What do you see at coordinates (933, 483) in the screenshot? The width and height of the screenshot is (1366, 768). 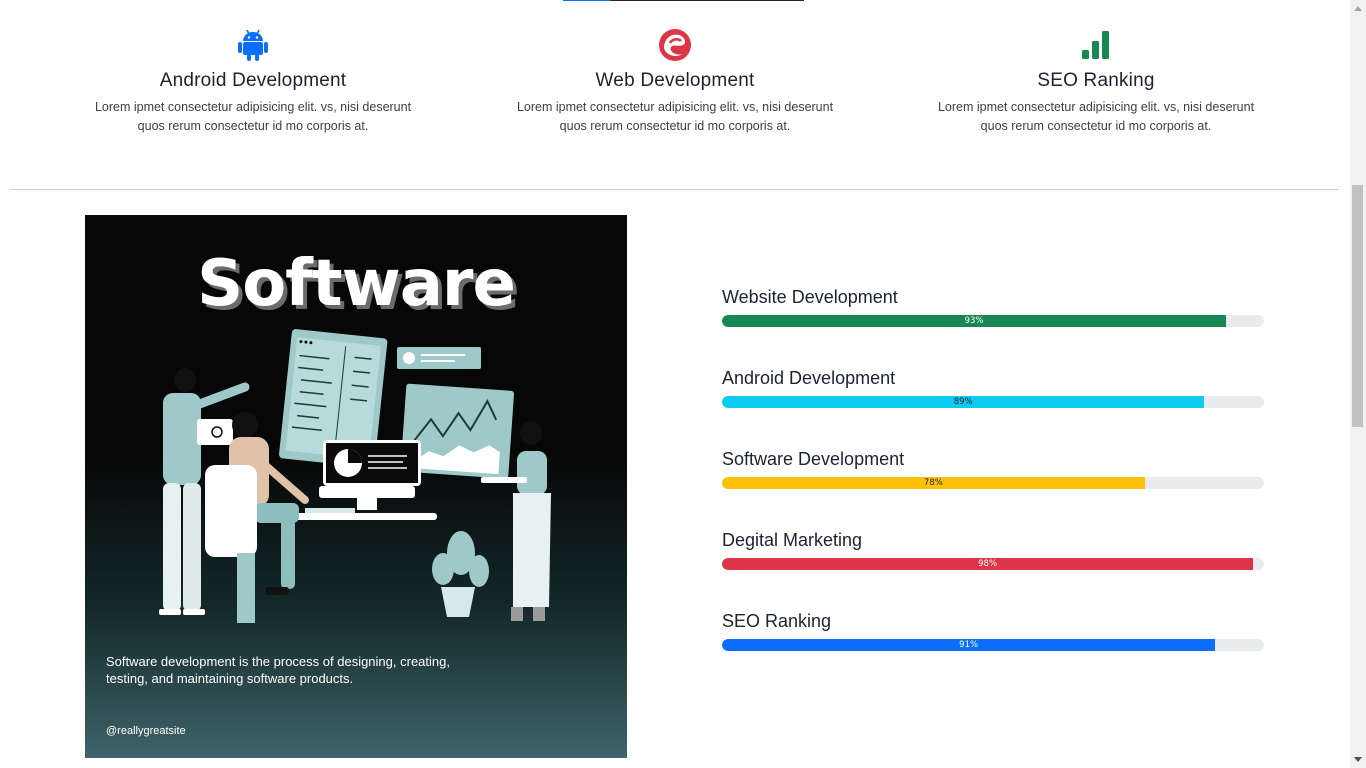 I see `progress-bar-fill: 78%` at bounding box center [933, 483].